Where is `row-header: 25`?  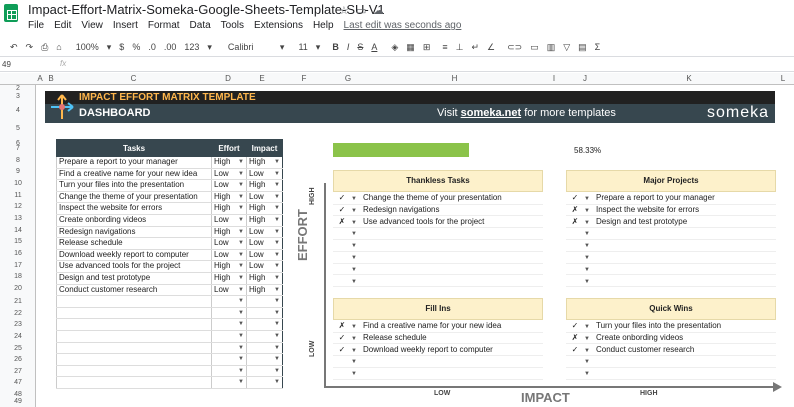
row-header: 25 is located at coordinates (18, 348).